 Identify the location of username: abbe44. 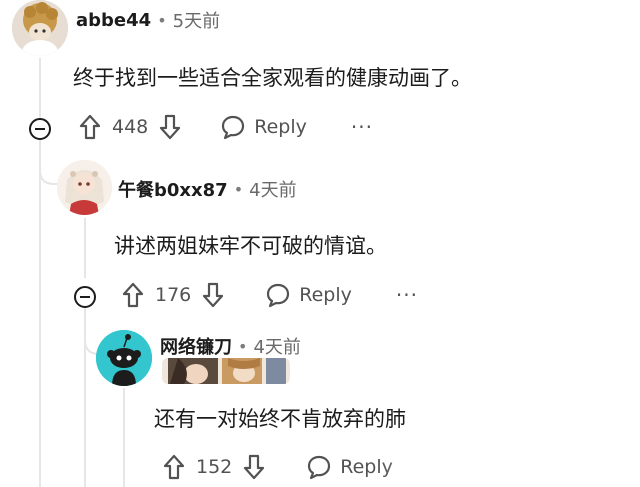
(113, 20).